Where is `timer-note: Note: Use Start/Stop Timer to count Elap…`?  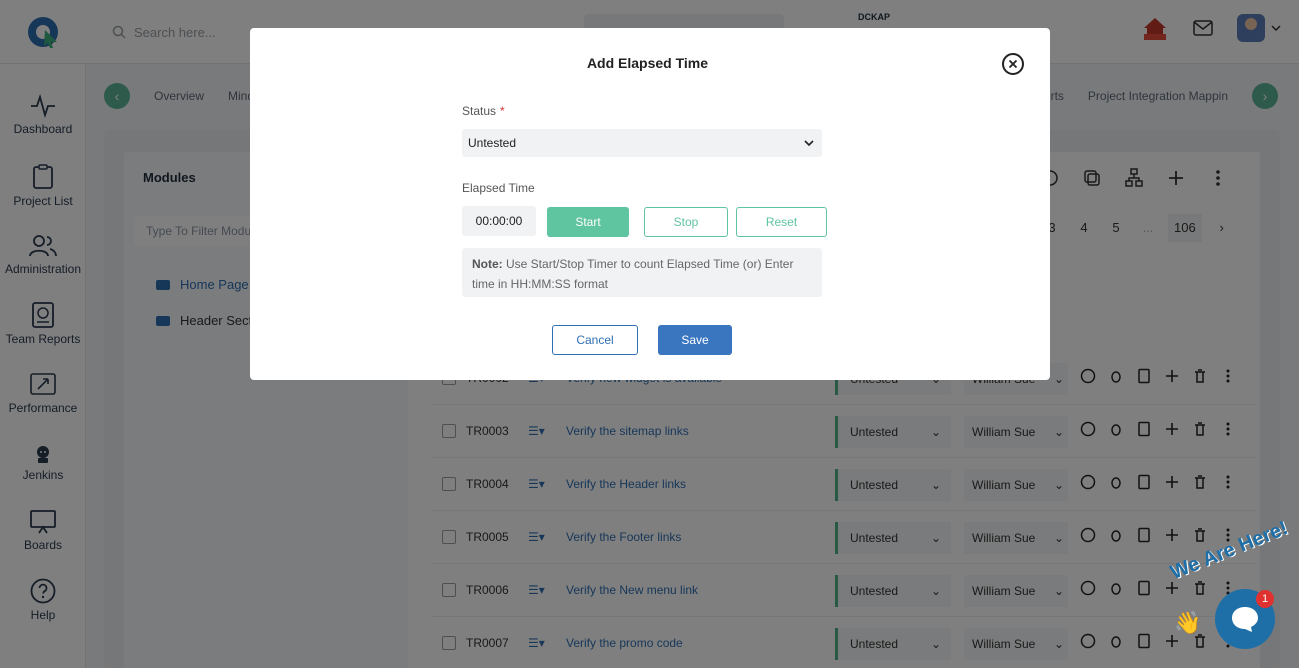
timer-note: Note: Use Start/Stop Timer to count Elap… is located at coordinates (642, 272).